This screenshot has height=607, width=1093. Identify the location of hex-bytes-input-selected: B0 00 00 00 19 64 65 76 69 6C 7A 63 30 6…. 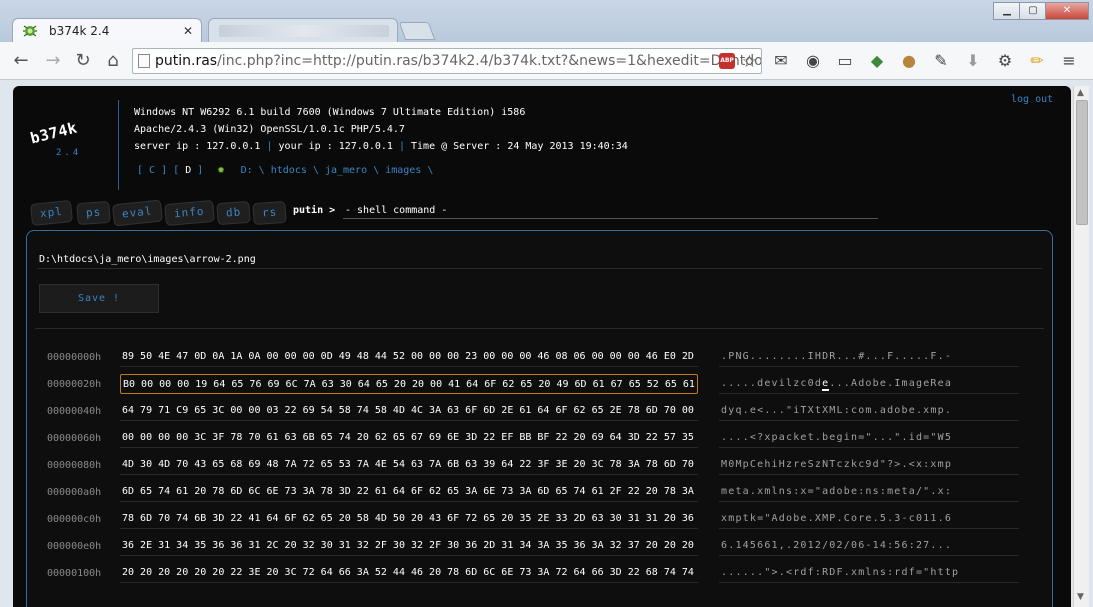
(409, 384).